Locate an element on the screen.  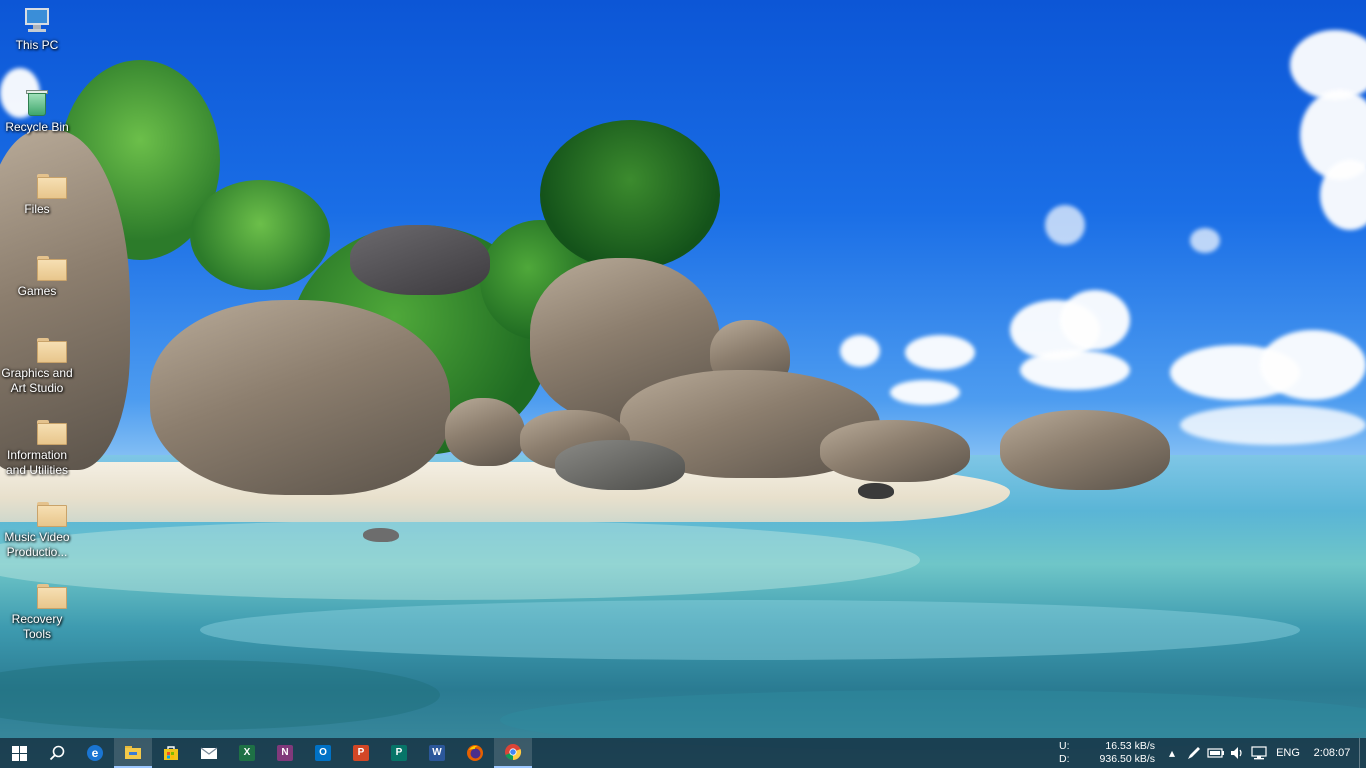
svg-text: e is located at coordinates (95, 753).